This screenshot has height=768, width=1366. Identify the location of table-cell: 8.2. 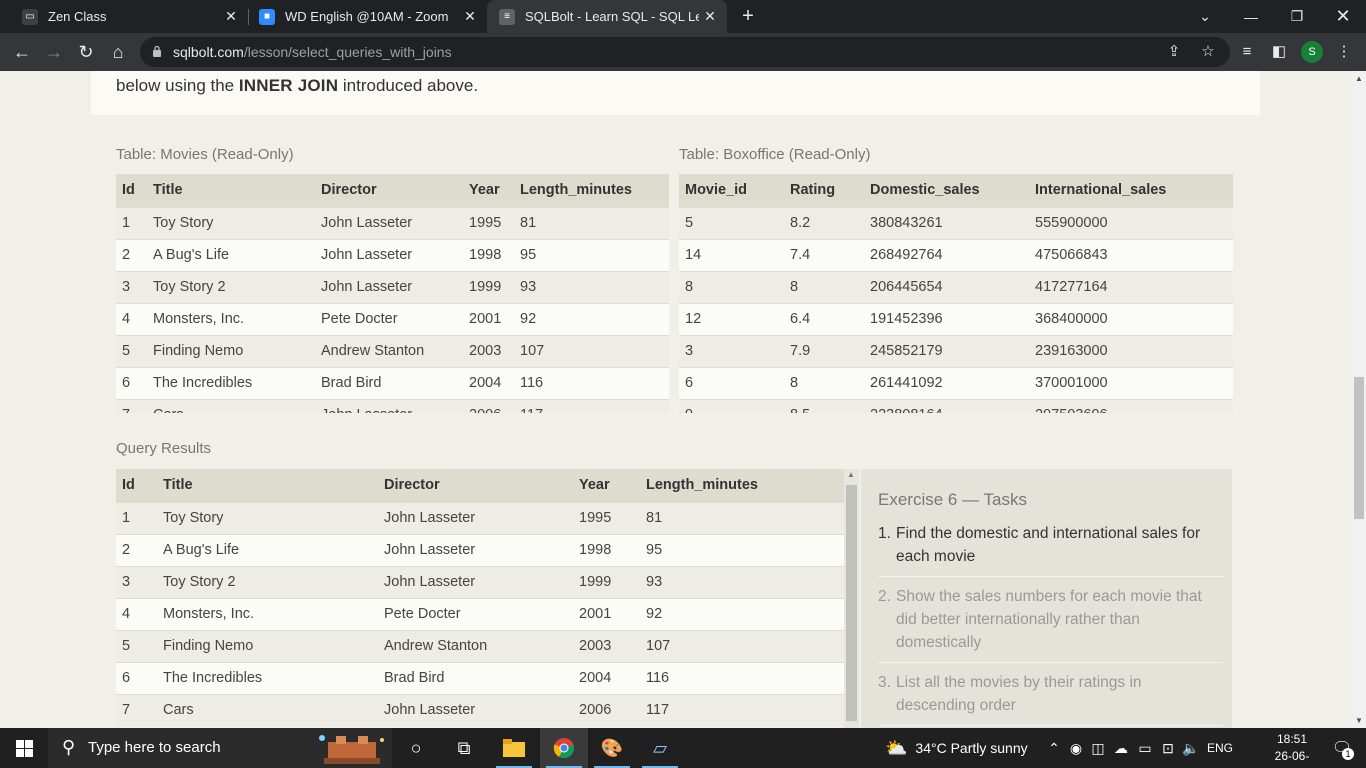
(824, 222).